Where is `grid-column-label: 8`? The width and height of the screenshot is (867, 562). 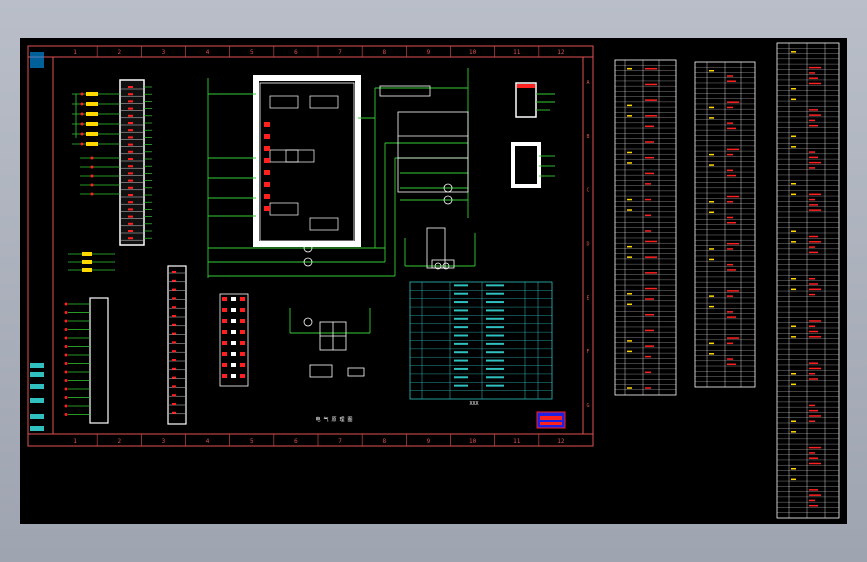 grid-column-label: 8 is located at coordinates (384, 52).